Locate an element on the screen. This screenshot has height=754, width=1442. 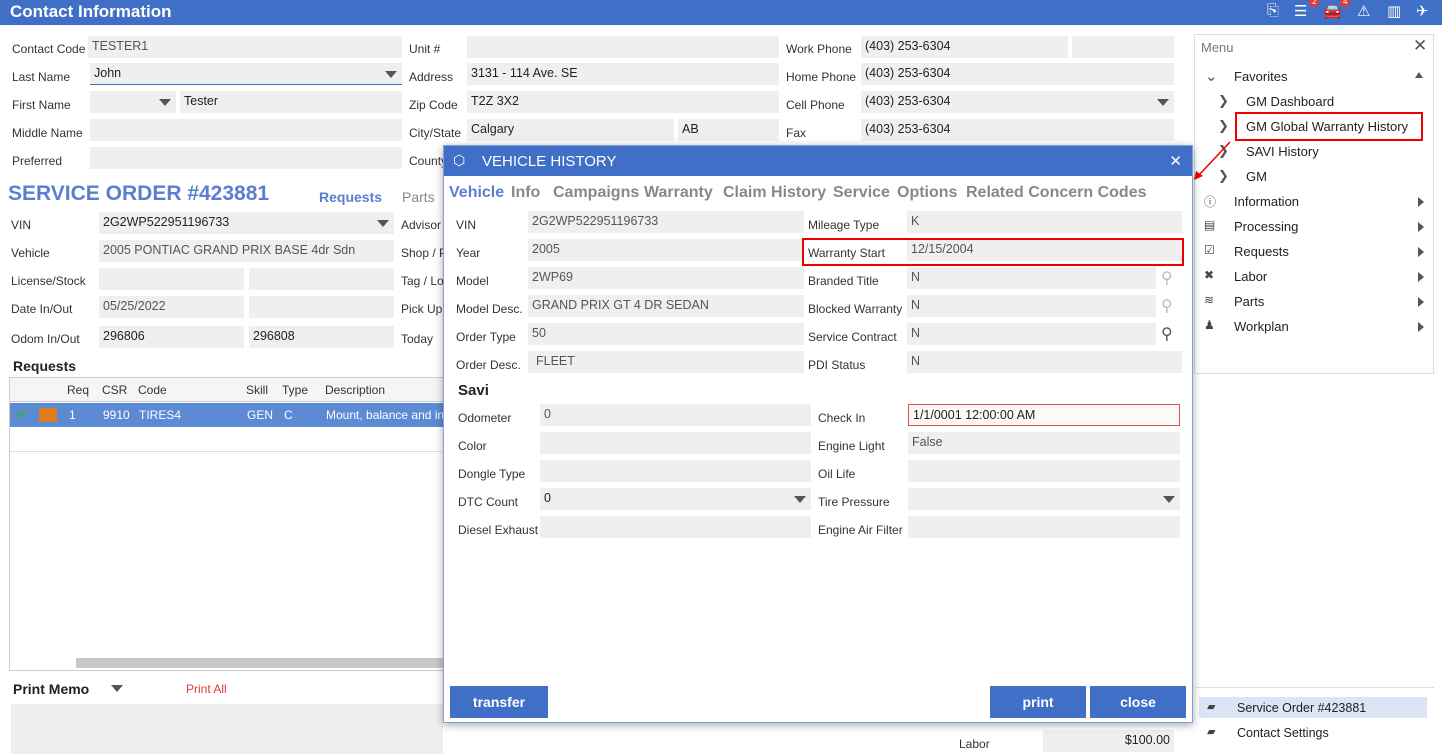
tab-requests: Requests is located at coordinates (350, 197).